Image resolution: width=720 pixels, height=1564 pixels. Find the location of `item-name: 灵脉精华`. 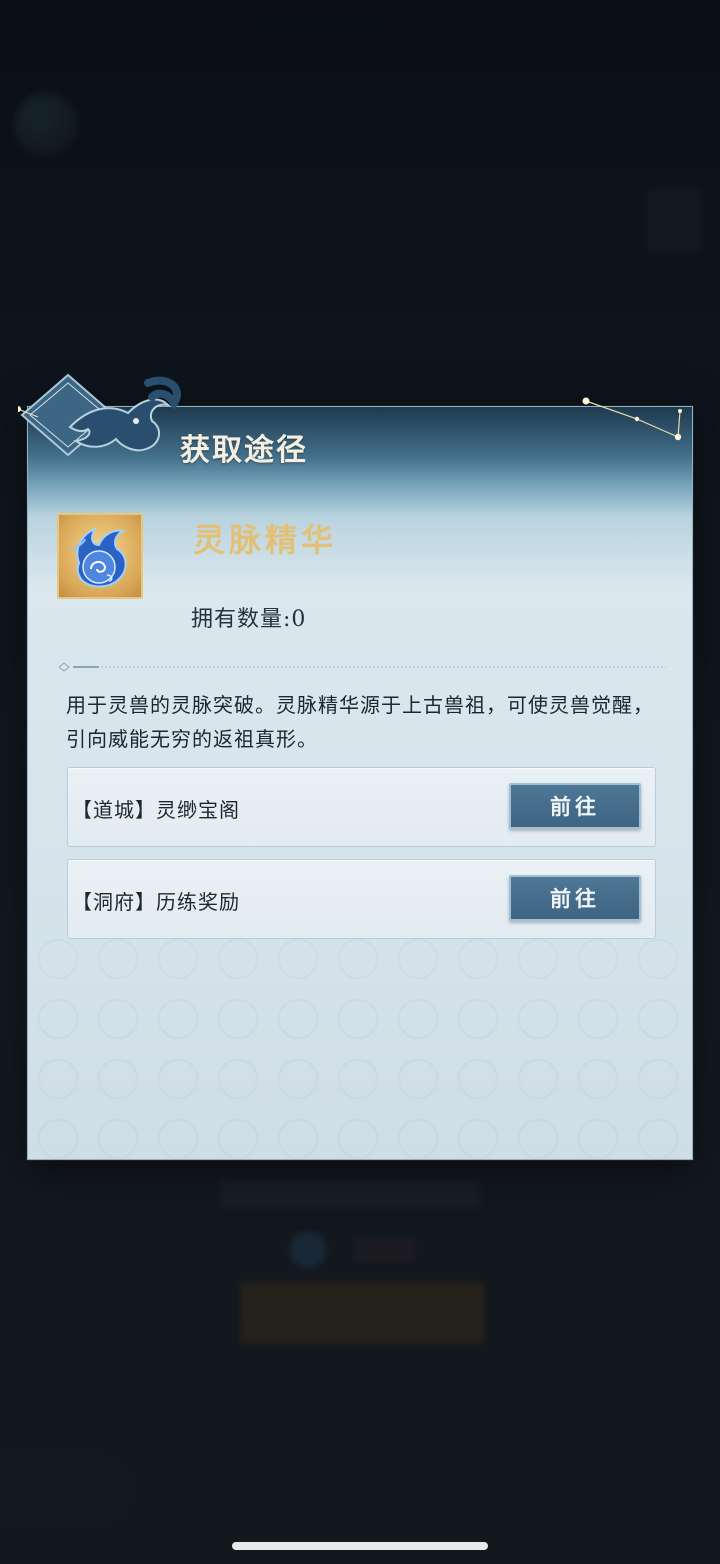

item-name: 灵脉精华 is located at coordinates (265, 540).